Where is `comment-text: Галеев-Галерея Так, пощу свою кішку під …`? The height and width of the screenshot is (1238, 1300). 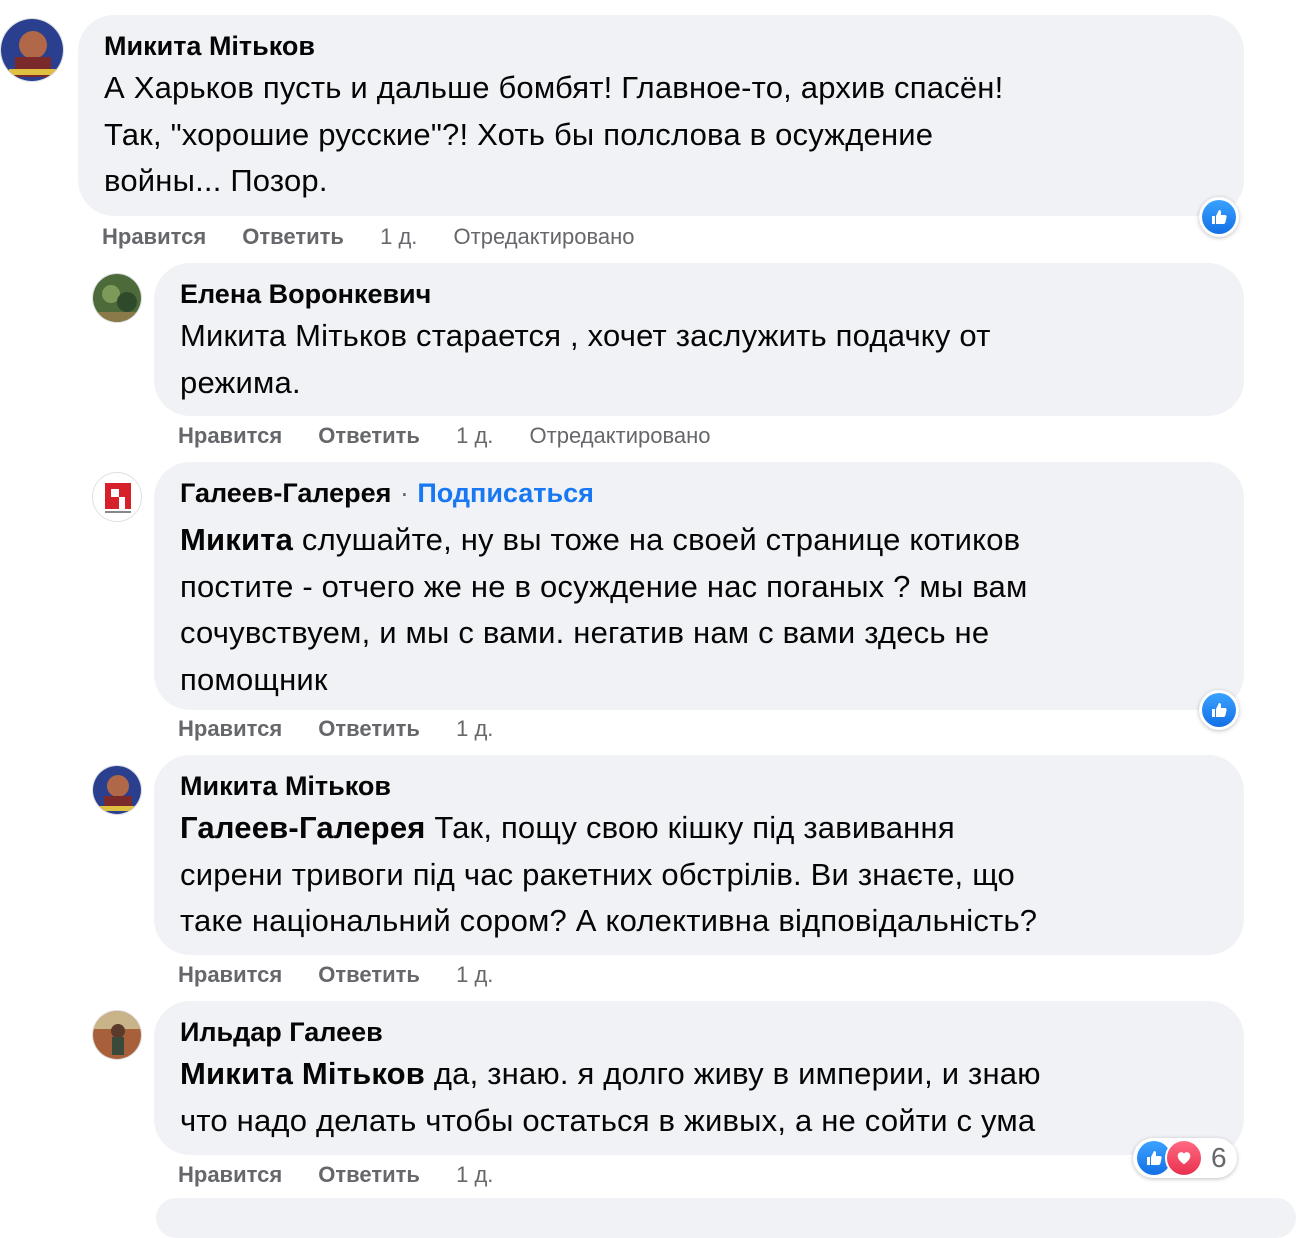
comment-text: Галеев-Галерея Так, пощу свою кішку під … is located at coordinates (609, 874).